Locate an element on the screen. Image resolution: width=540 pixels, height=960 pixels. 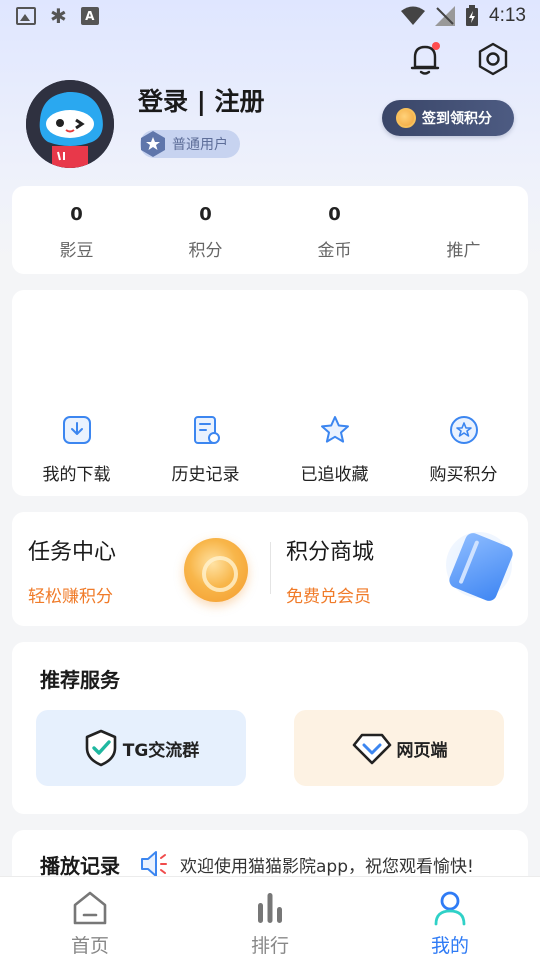
service-label: TG交流群 is located at coordinates (161, 750).